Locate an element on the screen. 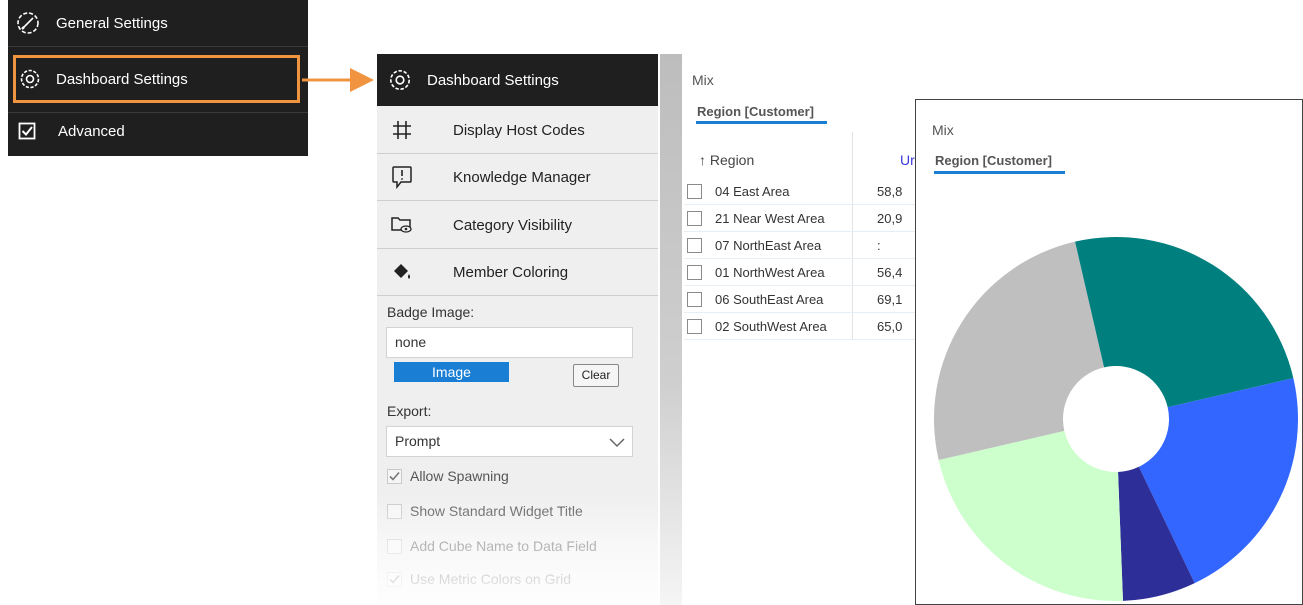 Image resolution: width=1303 pixels, height=605 pixels. checkbox-label: Allow Spawning is located at coordinates (459, 476).